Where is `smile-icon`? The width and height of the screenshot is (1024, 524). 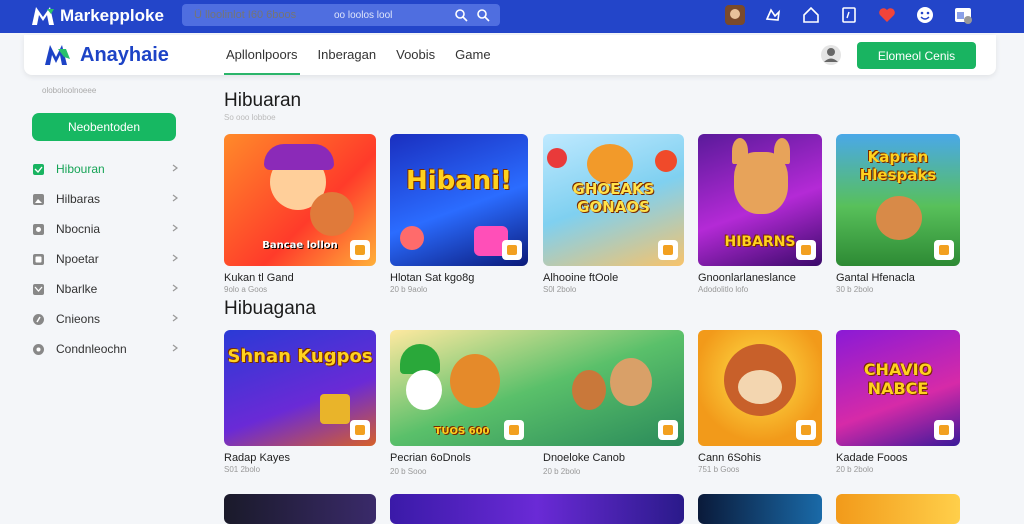
smile-icon is located at coordinates (925, 15).